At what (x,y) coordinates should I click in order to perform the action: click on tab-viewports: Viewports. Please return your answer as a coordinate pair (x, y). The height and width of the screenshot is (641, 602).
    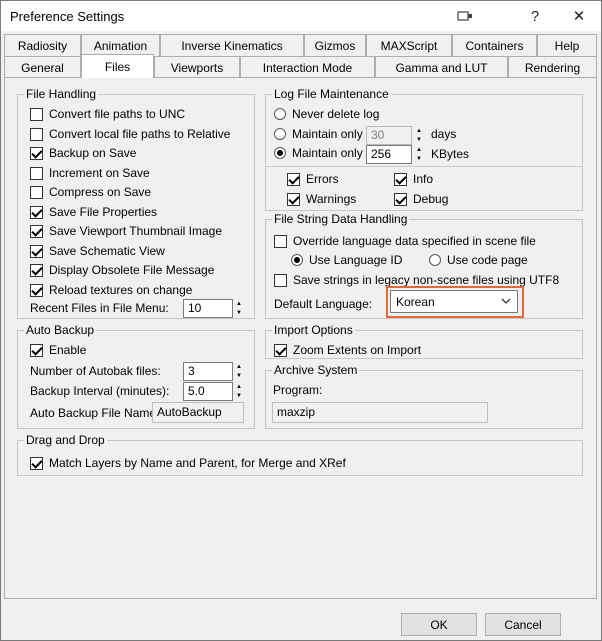
    Looking at the image, I should click on (197, 67).